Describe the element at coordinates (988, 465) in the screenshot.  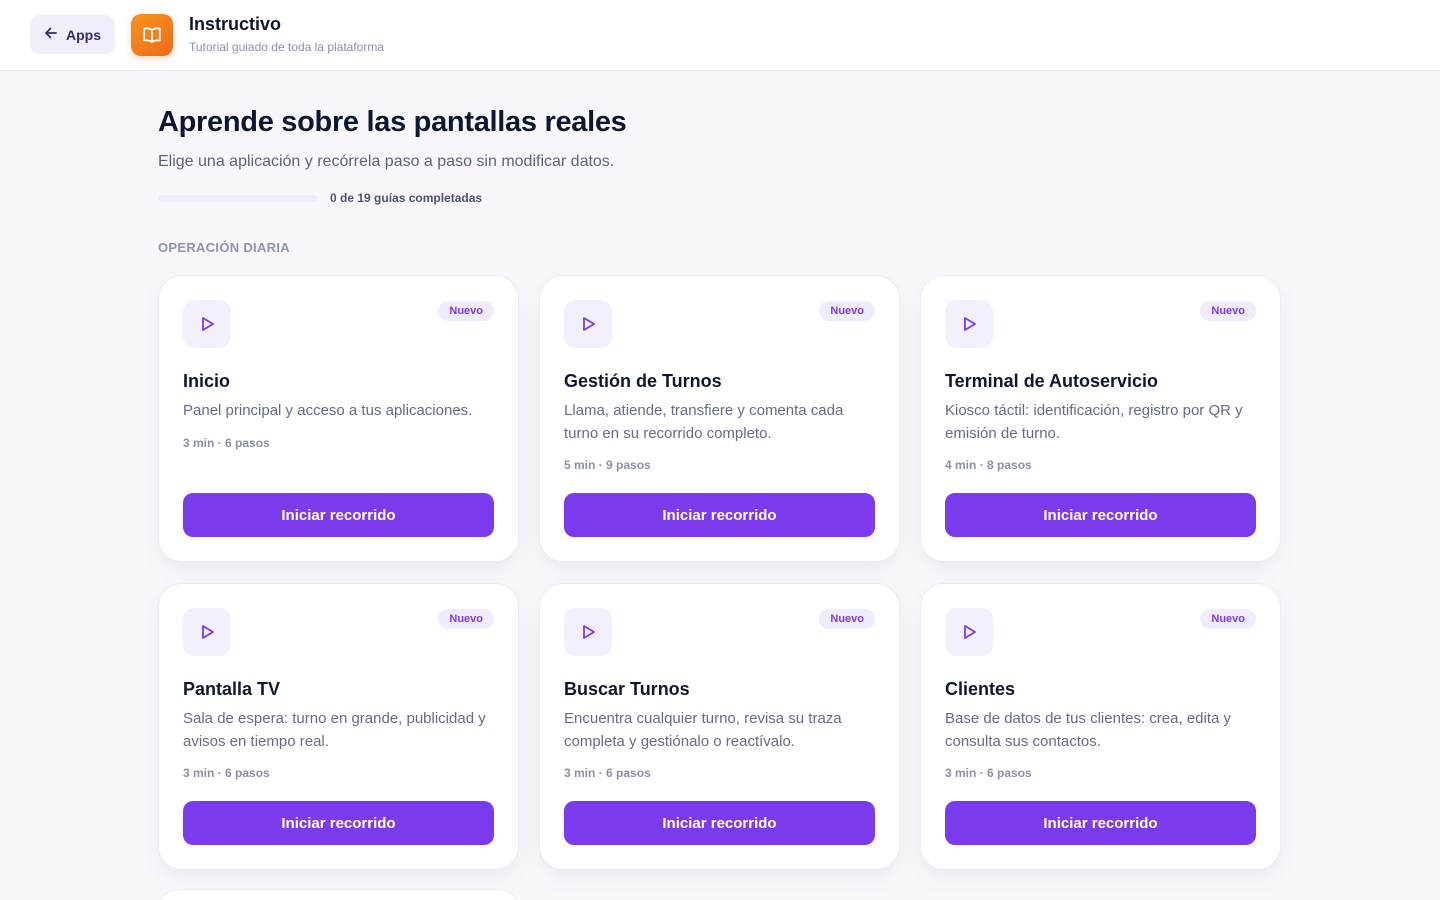
I see `card-meta: 4 min · 8 pasos` at that location.